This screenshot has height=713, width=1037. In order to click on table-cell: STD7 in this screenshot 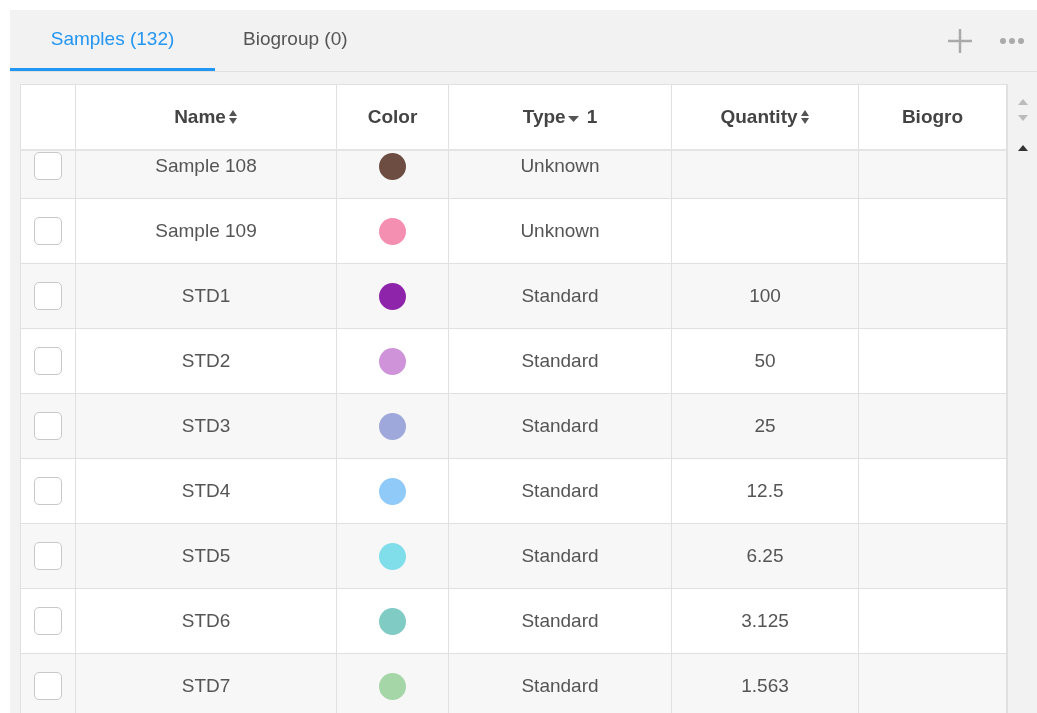, I will do `click(206, 683)`.